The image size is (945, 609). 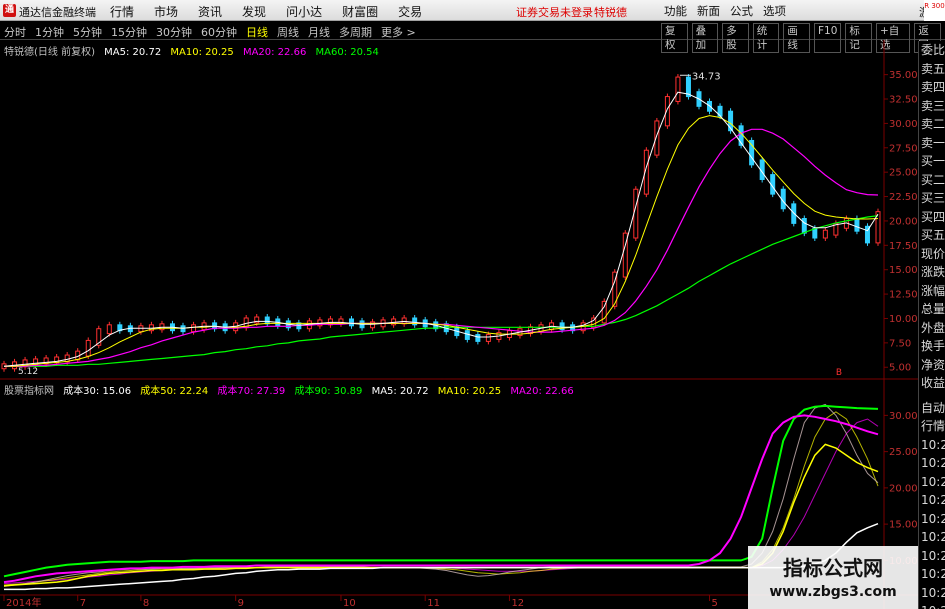 I want to click on sidebar-item-upper: 买四, so click(x=932, y=217).